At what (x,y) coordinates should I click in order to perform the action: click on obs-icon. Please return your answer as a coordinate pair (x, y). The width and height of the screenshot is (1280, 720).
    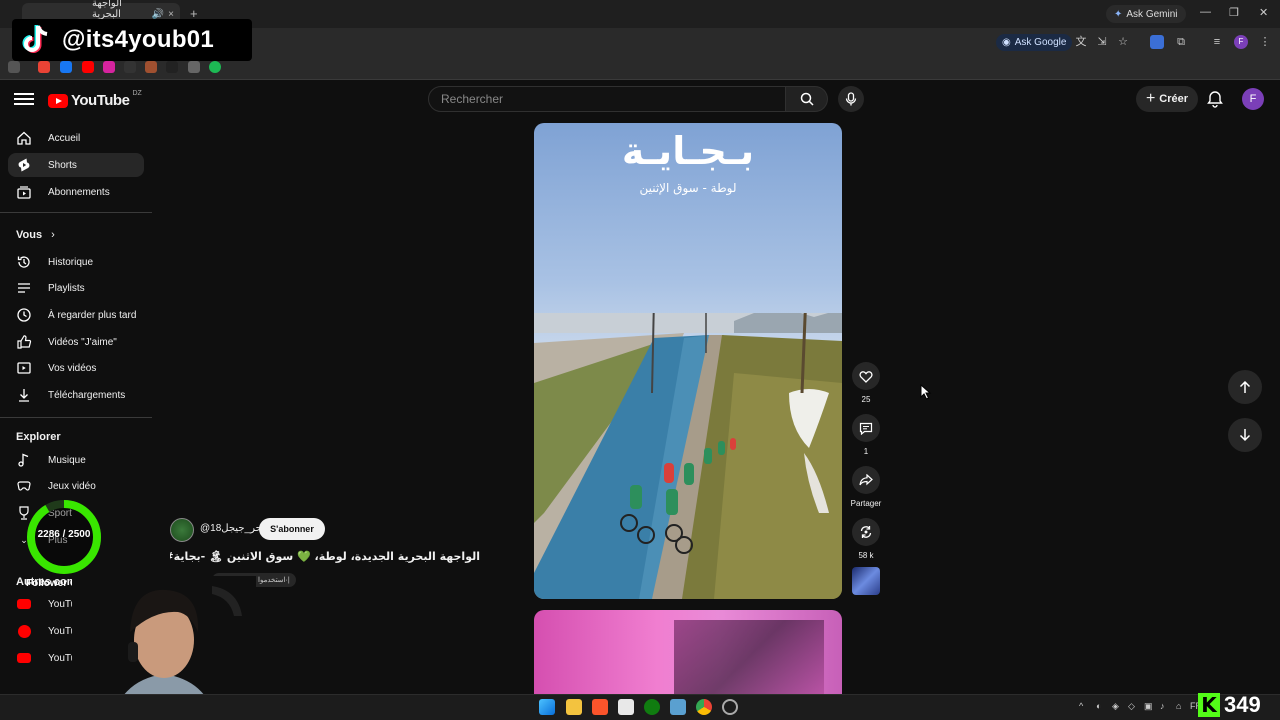
    Looking at the image, I should click on (730, 707).